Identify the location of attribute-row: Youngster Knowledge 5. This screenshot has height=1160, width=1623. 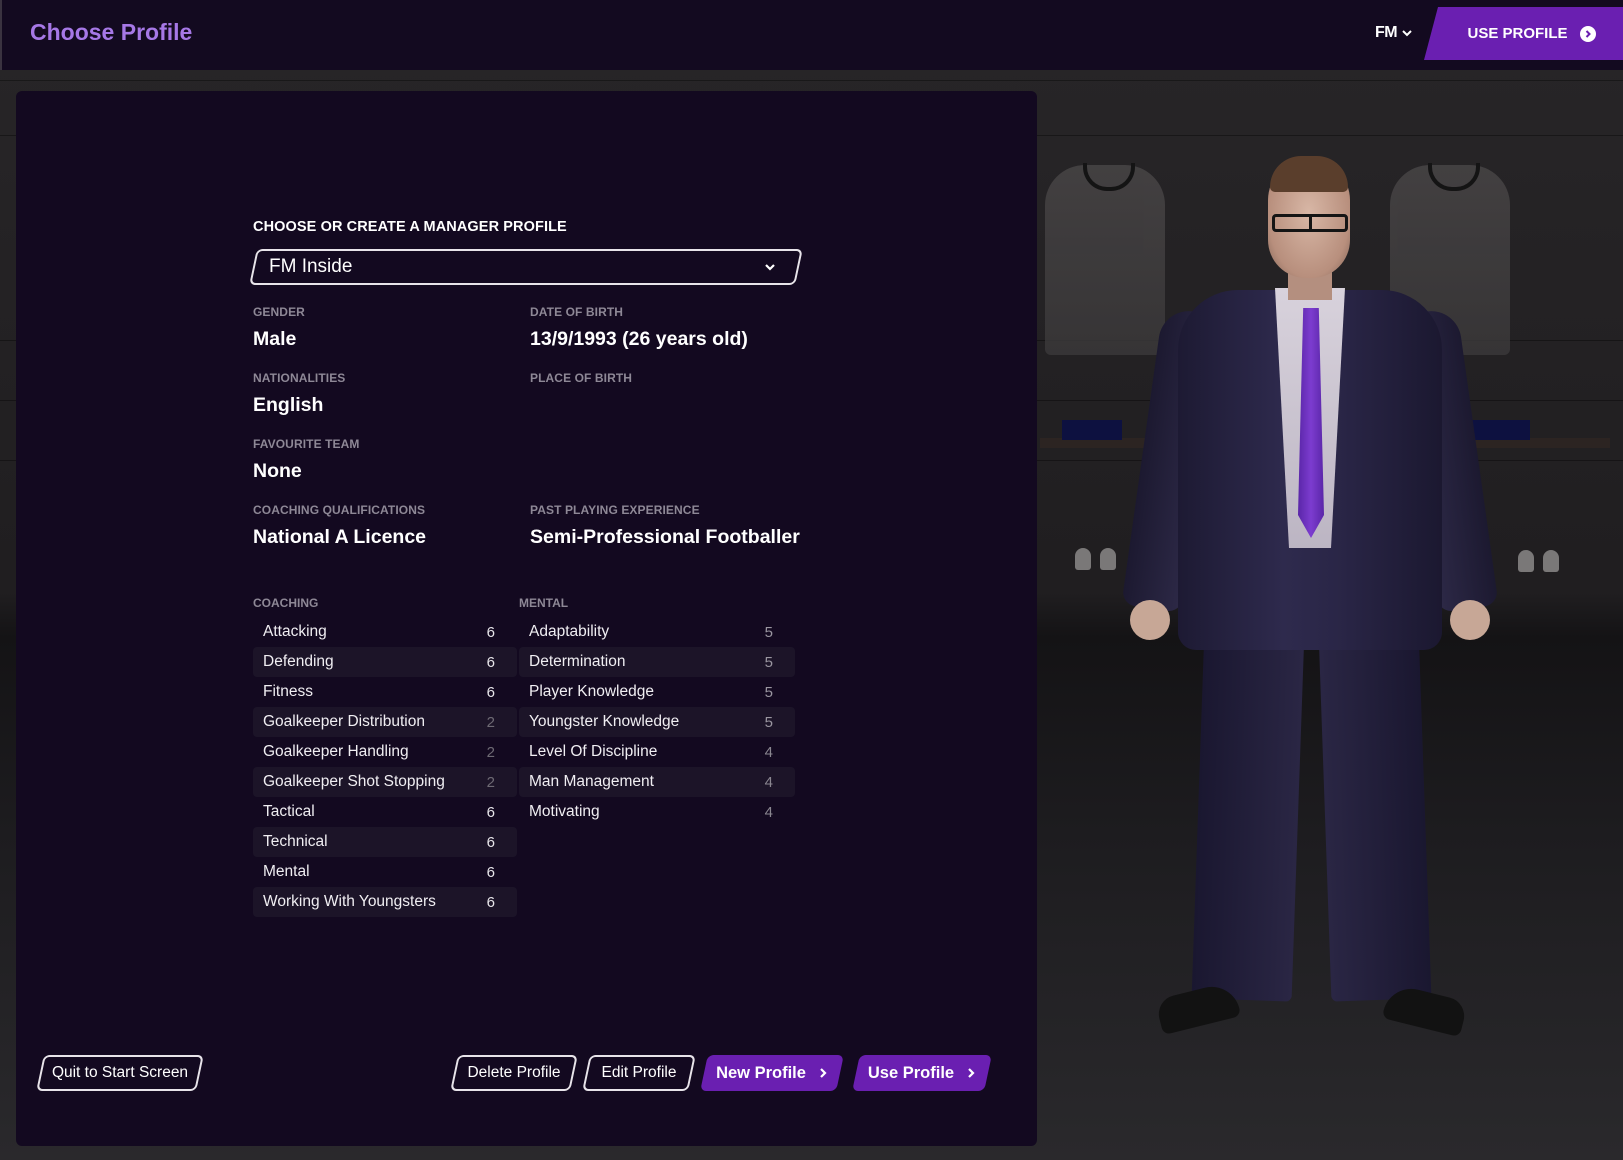
(657, 722).